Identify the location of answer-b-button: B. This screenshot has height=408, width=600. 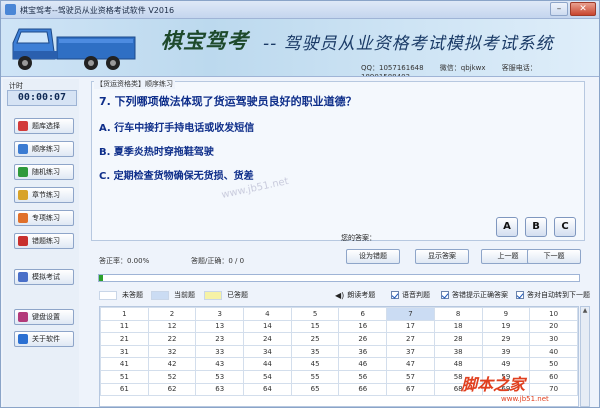
(536, 227).